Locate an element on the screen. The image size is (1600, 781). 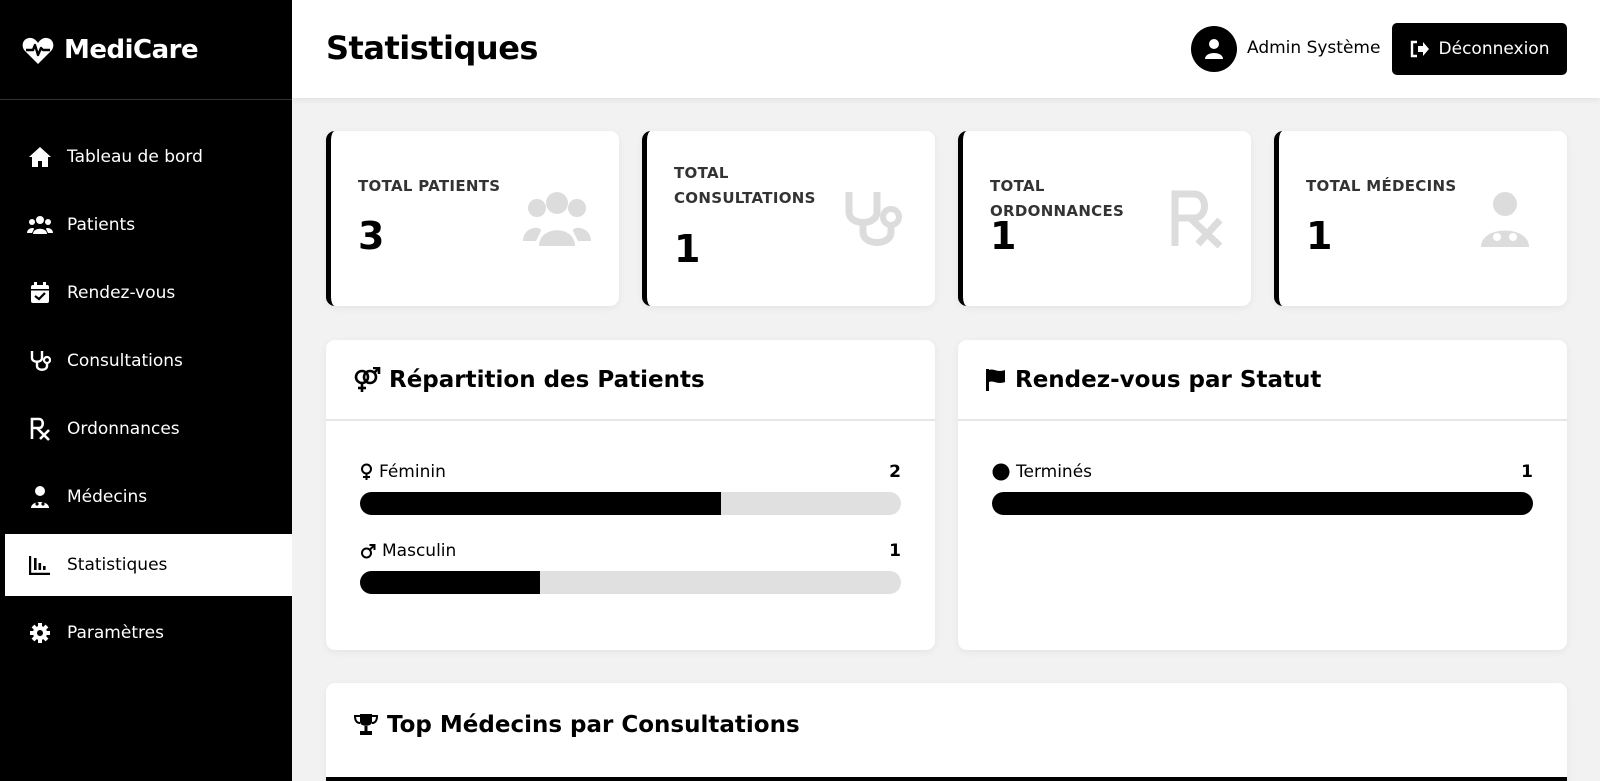
page-title: Statistiques is located at coordinates (432, 48).